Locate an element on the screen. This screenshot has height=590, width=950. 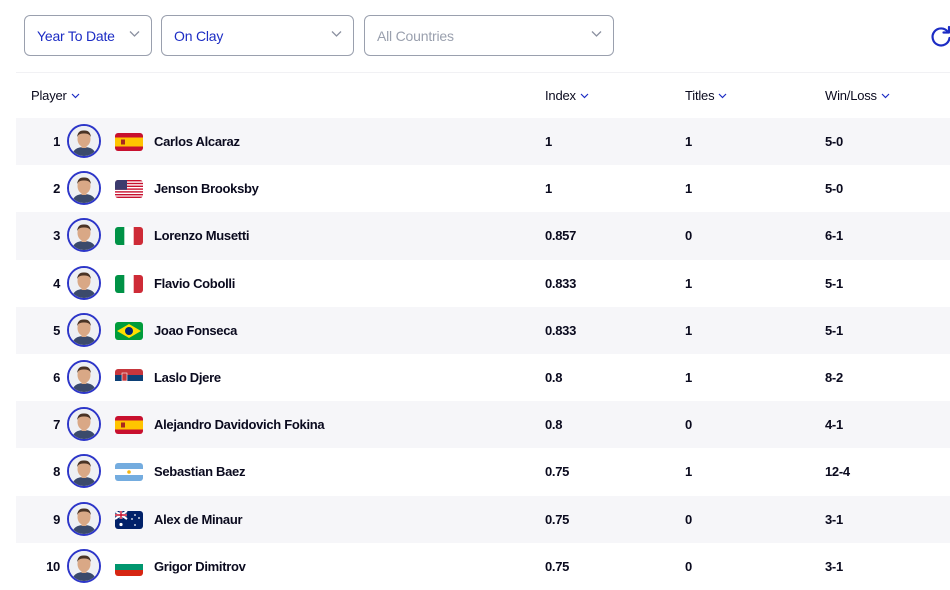
table-row: 2 Jenson Brooksby 1 1 5-0 is located at coordinates (483, 188).